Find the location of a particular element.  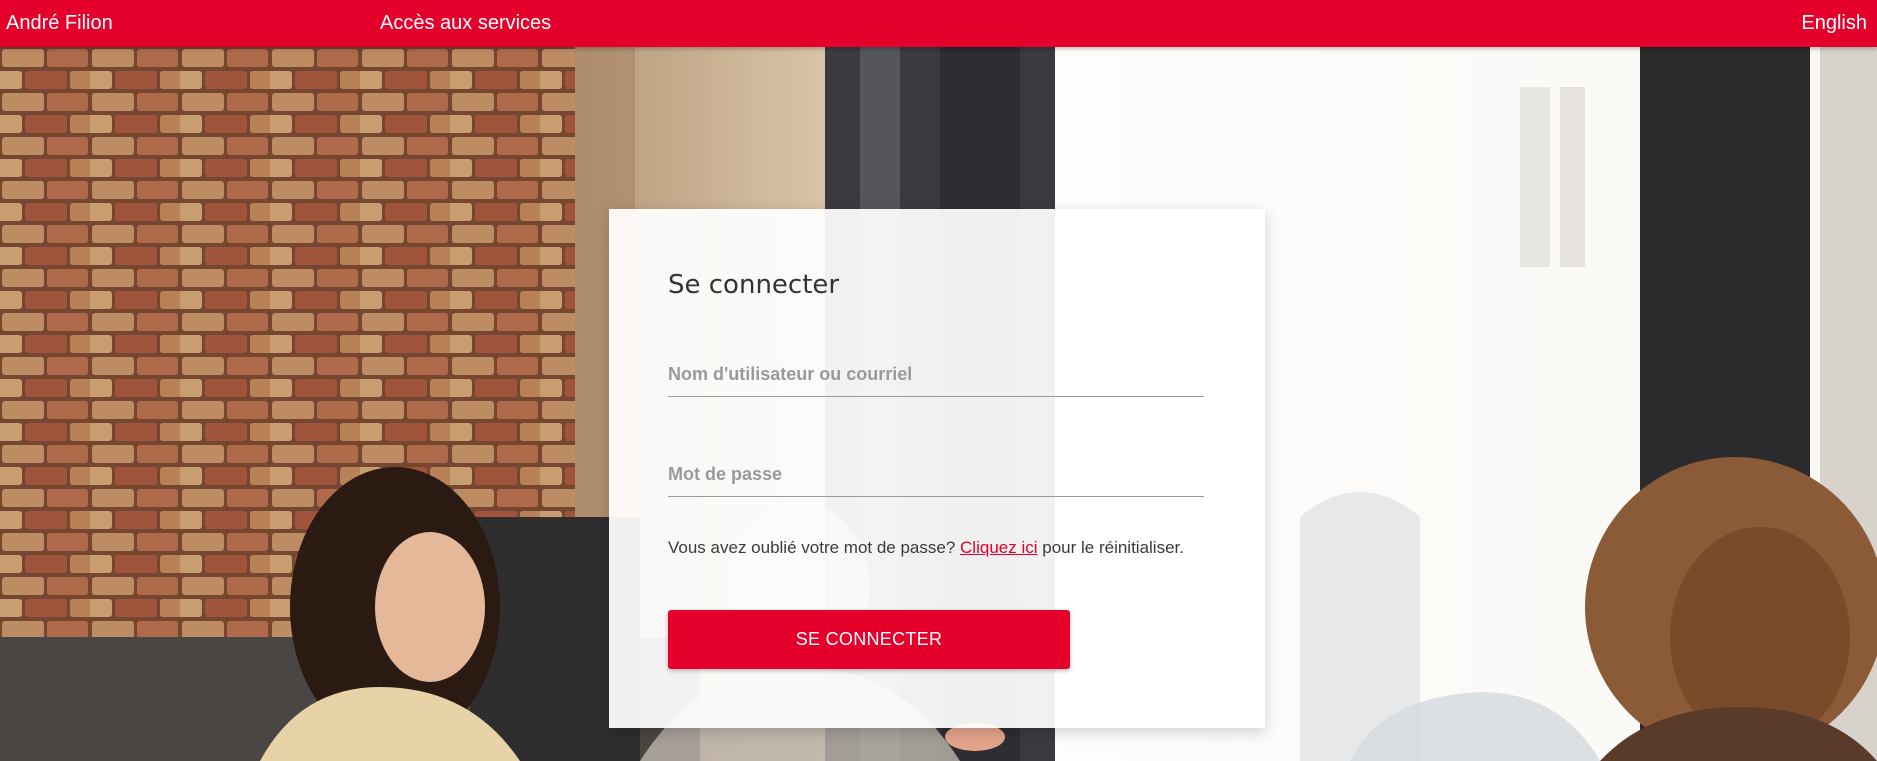

forgot-password-suffix: pour le réinitialiser. is located at coordinates (1113, 547).